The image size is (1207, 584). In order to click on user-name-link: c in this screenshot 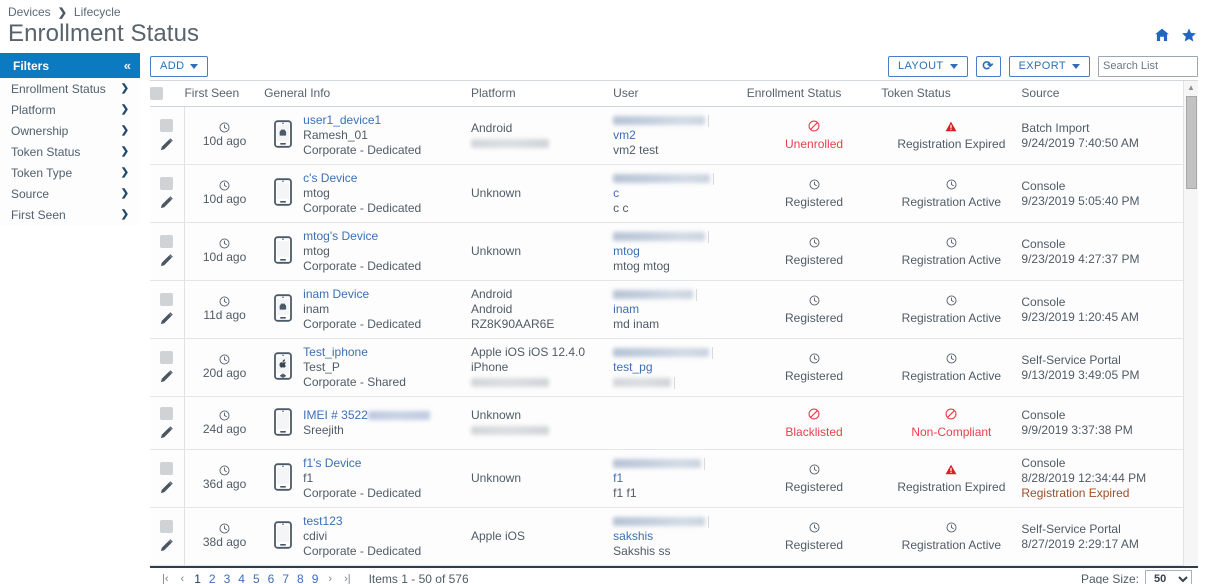, I will do `click(680, 193)`.